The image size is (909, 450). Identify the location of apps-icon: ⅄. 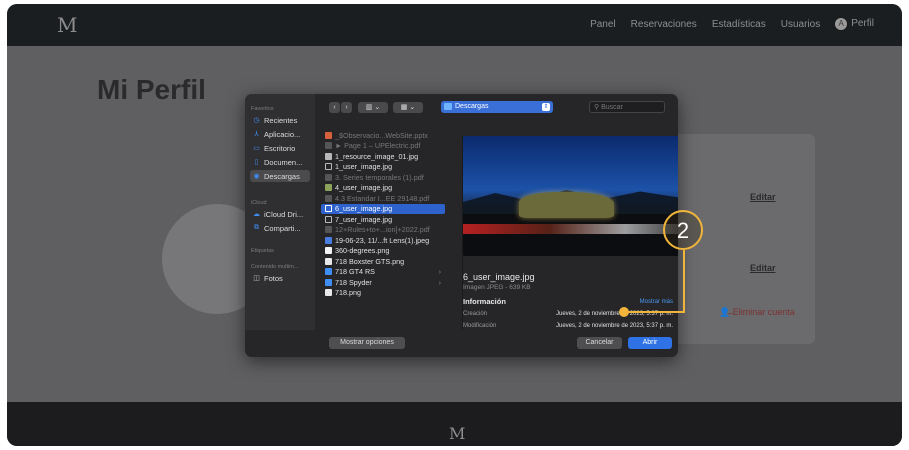
(256, 134).